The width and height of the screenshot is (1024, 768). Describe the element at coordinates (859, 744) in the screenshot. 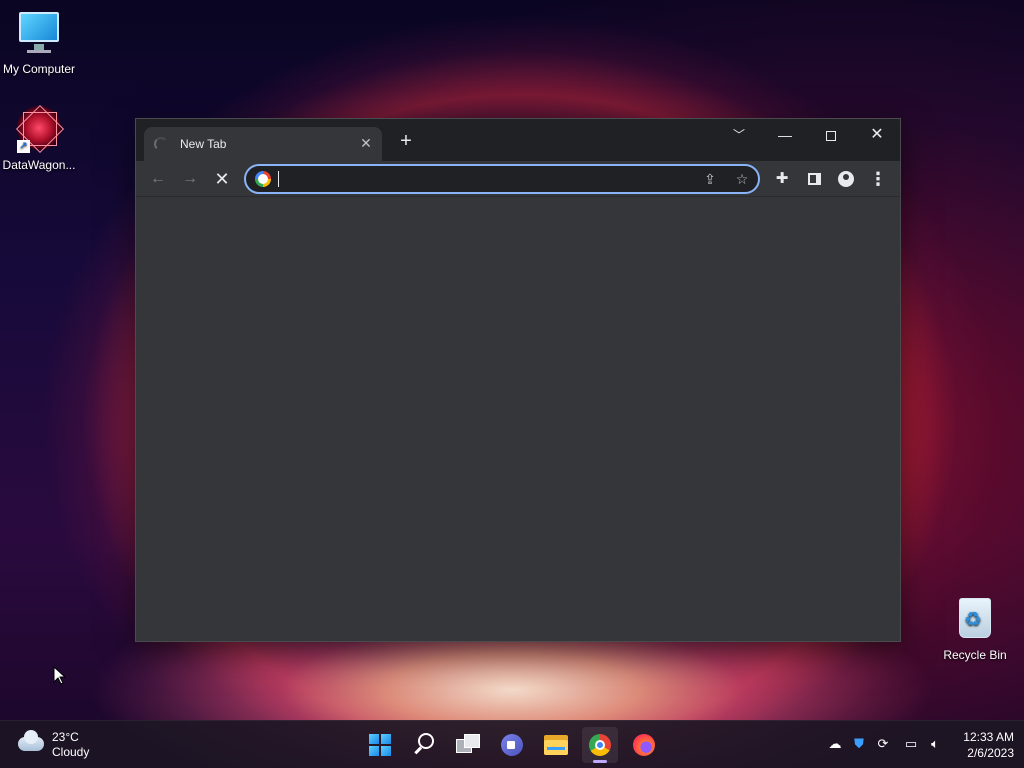

I see `security-shield-icon: ⛊` at that location.